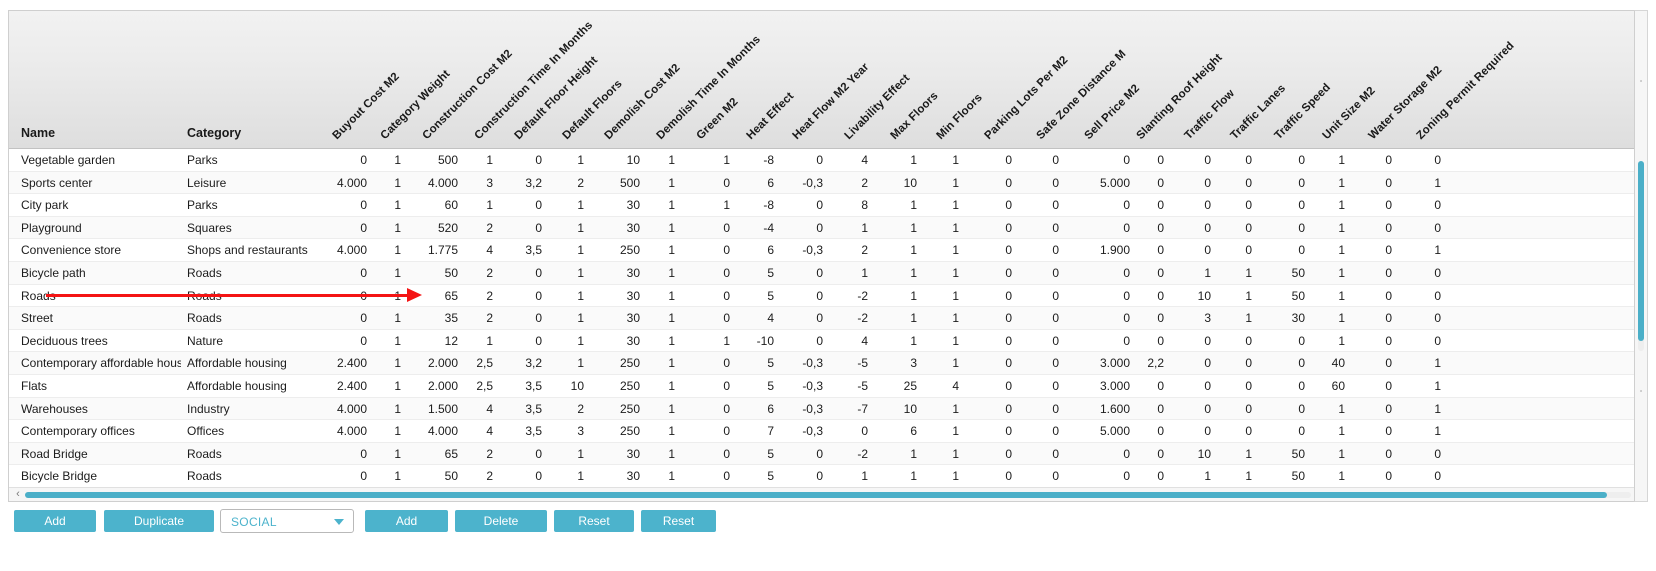  I want to click on cell-name: Vegetable garden, so click(101, 160).